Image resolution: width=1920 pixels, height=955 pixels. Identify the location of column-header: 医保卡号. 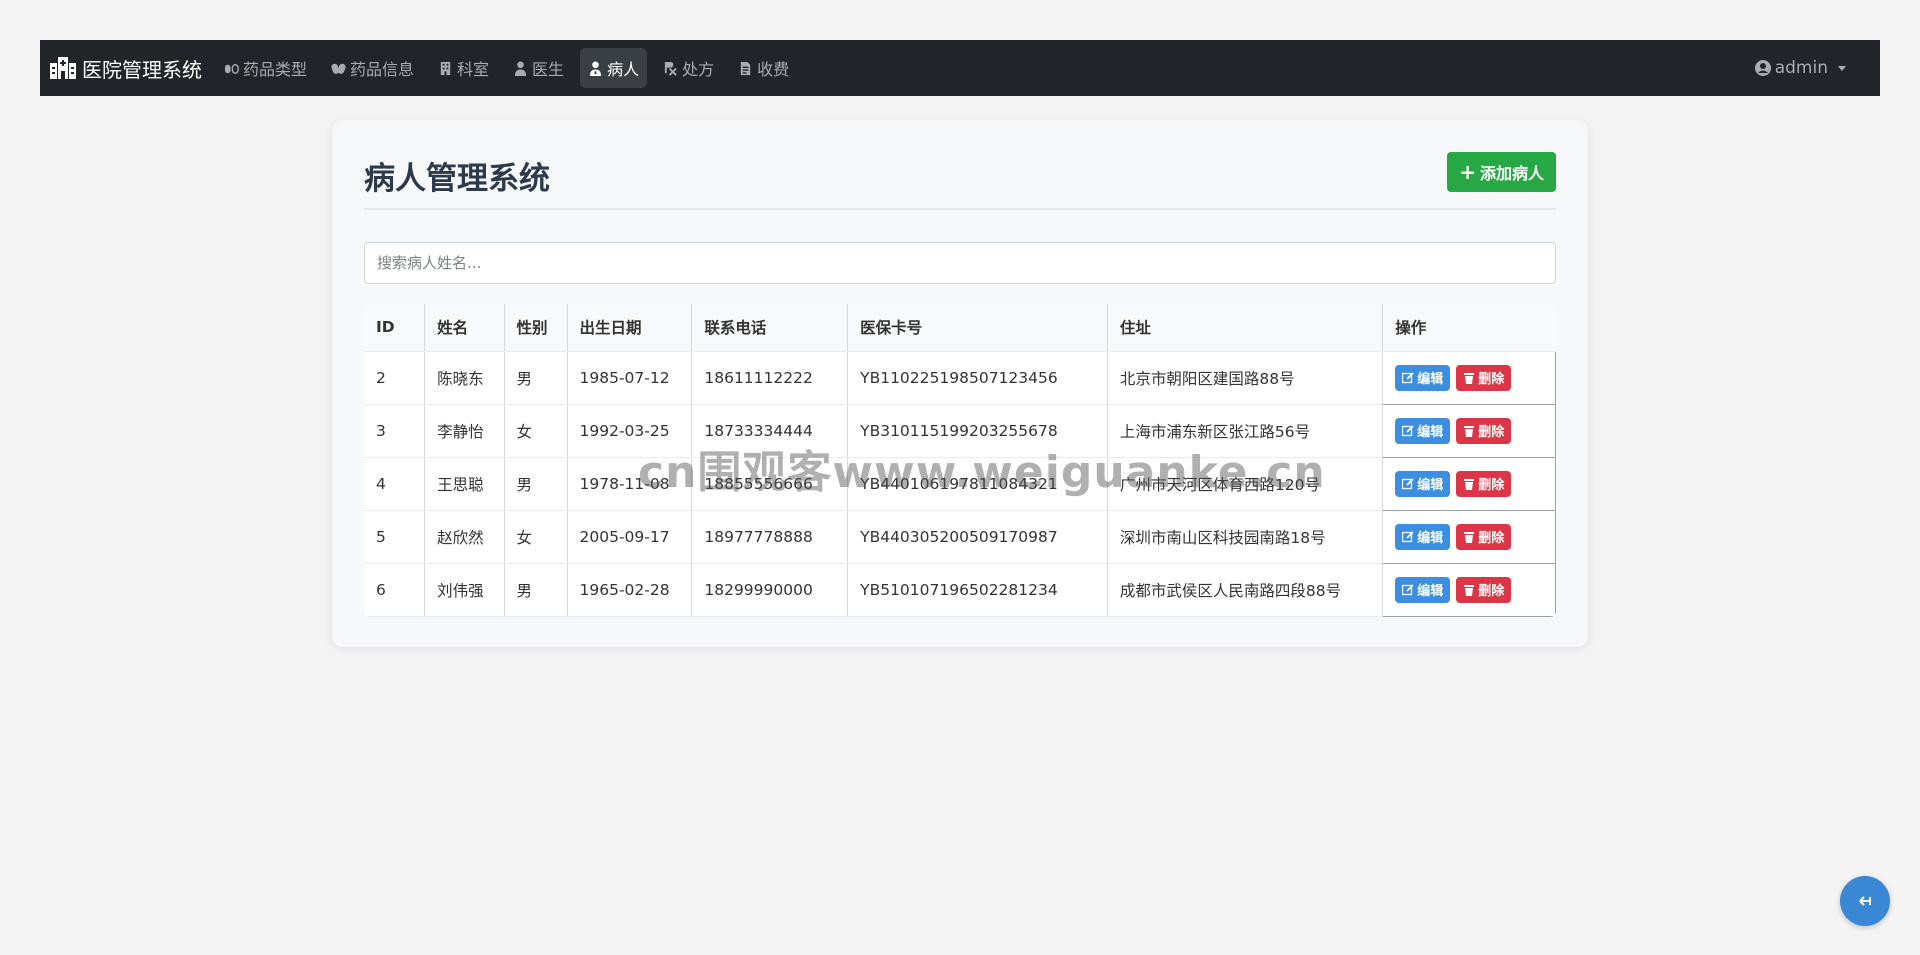
(977, 328).